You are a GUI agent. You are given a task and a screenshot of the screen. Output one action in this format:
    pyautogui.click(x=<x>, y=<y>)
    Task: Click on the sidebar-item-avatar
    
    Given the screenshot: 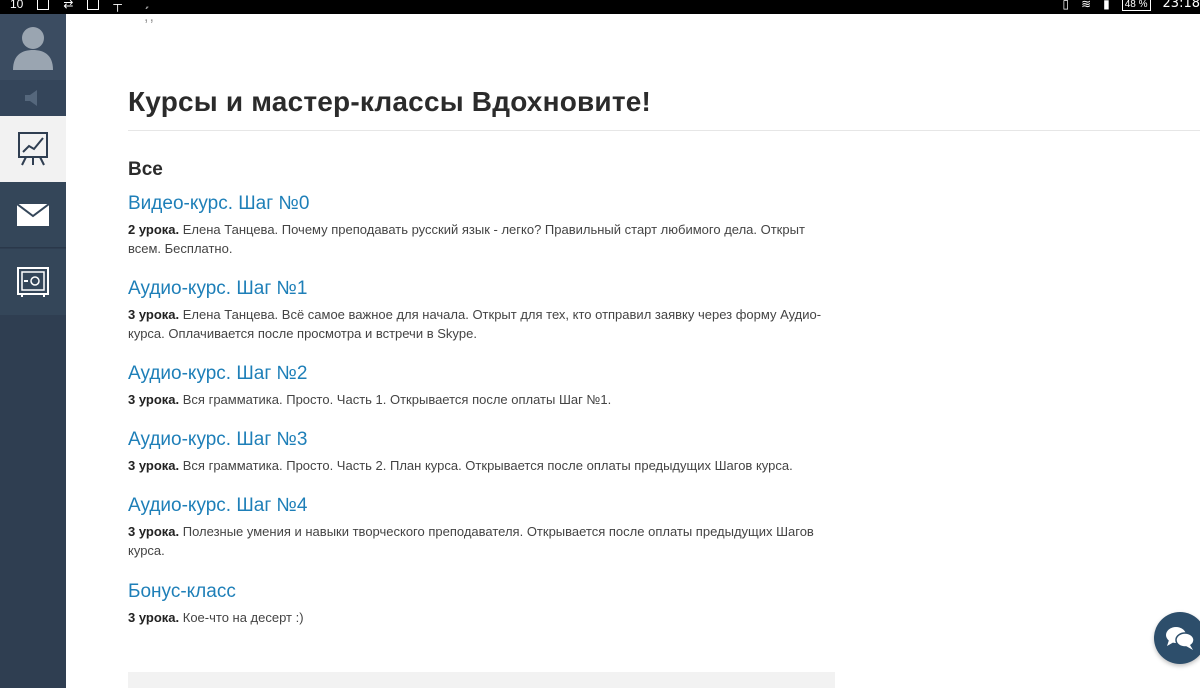 What is the action you would take?
    pyautogui.click(x=33, y=47)
    